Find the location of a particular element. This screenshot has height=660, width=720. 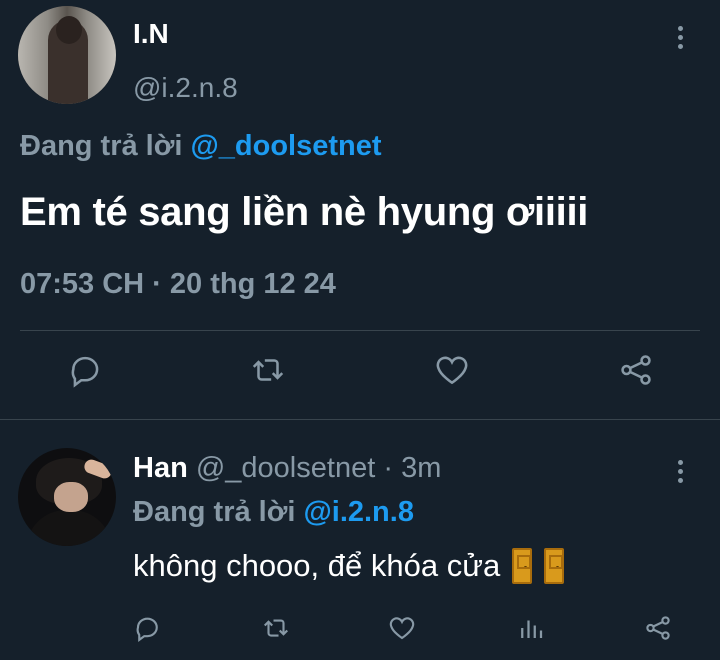

relative-time: 3m is located at coordinates (421, 468).